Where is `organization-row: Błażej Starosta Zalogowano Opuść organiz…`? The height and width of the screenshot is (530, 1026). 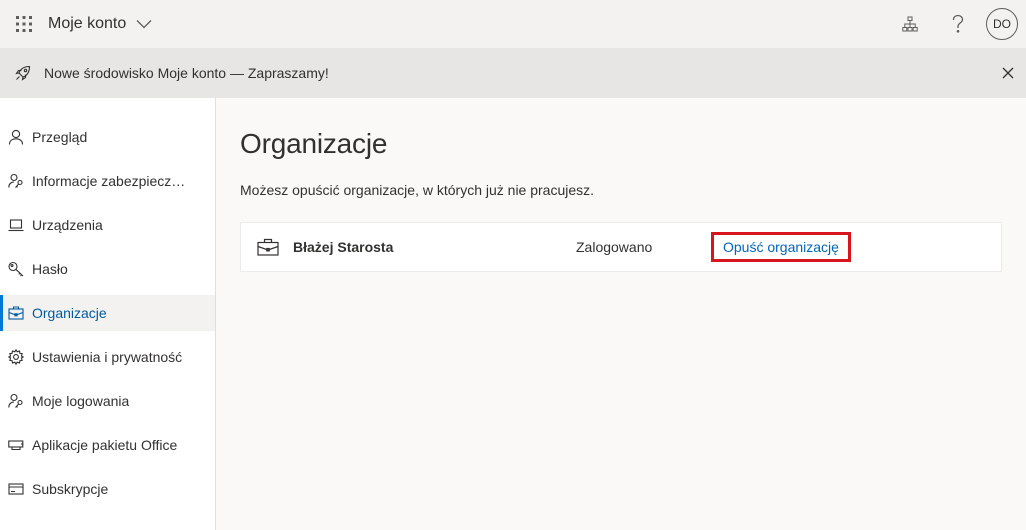 organization-row: Błażej Starosta Zalogowano Opuść organiz… is located at coordinates (621, 247).